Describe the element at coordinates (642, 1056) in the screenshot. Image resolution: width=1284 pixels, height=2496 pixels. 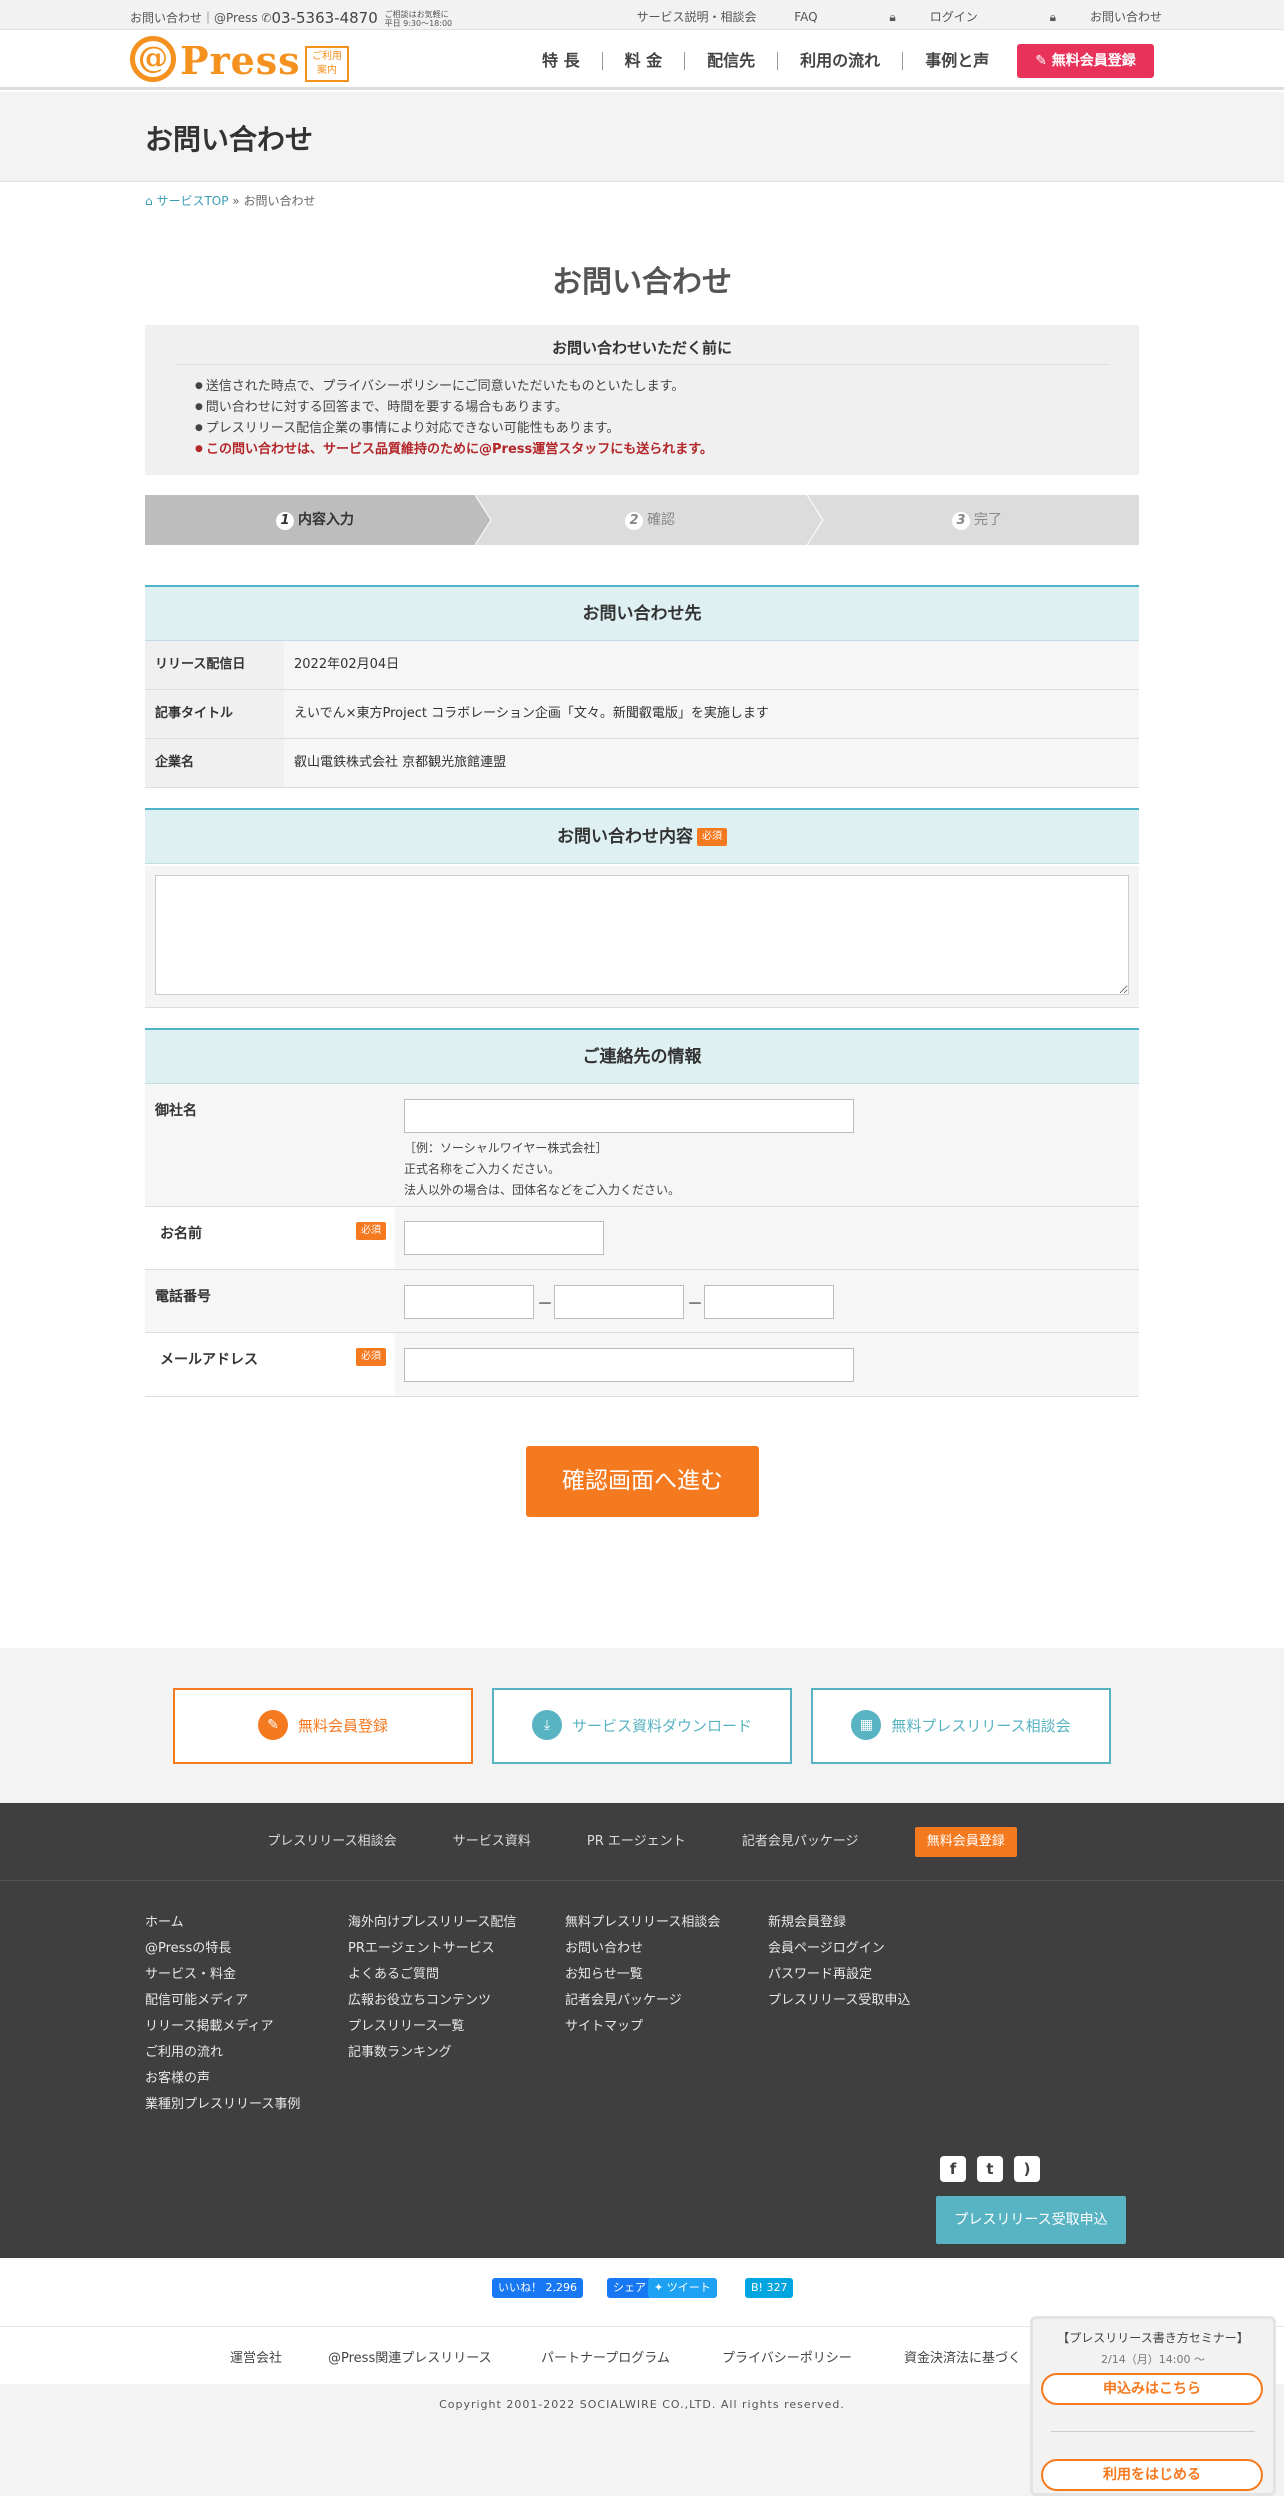
I see `contact-info-heading: ご連絡先の情報` at that location.